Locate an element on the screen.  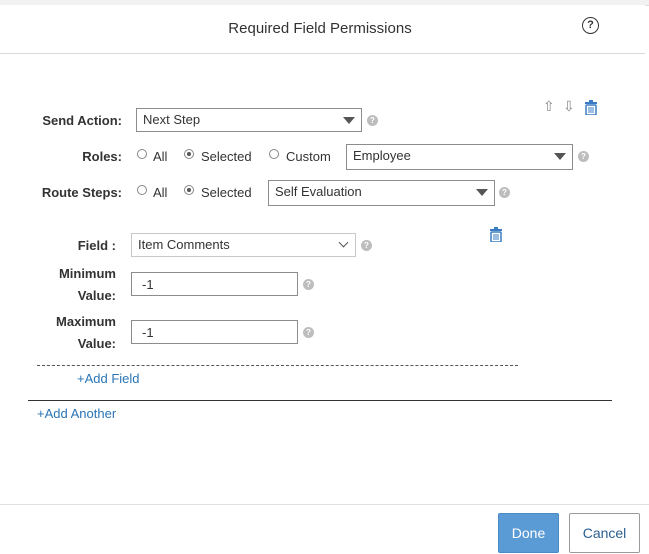
field-select: Item Comments is located at coordinates (243, 245).